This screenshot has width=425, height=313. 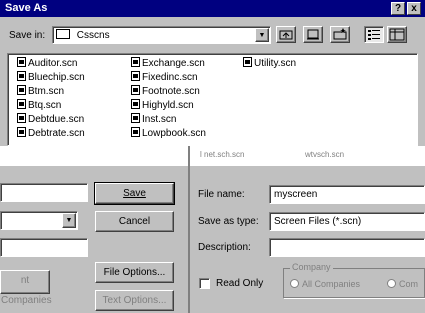 What do you see at coordinates (414, 8) in the screenshot?
I see `close-button: x` at bounding box center [414, 8].